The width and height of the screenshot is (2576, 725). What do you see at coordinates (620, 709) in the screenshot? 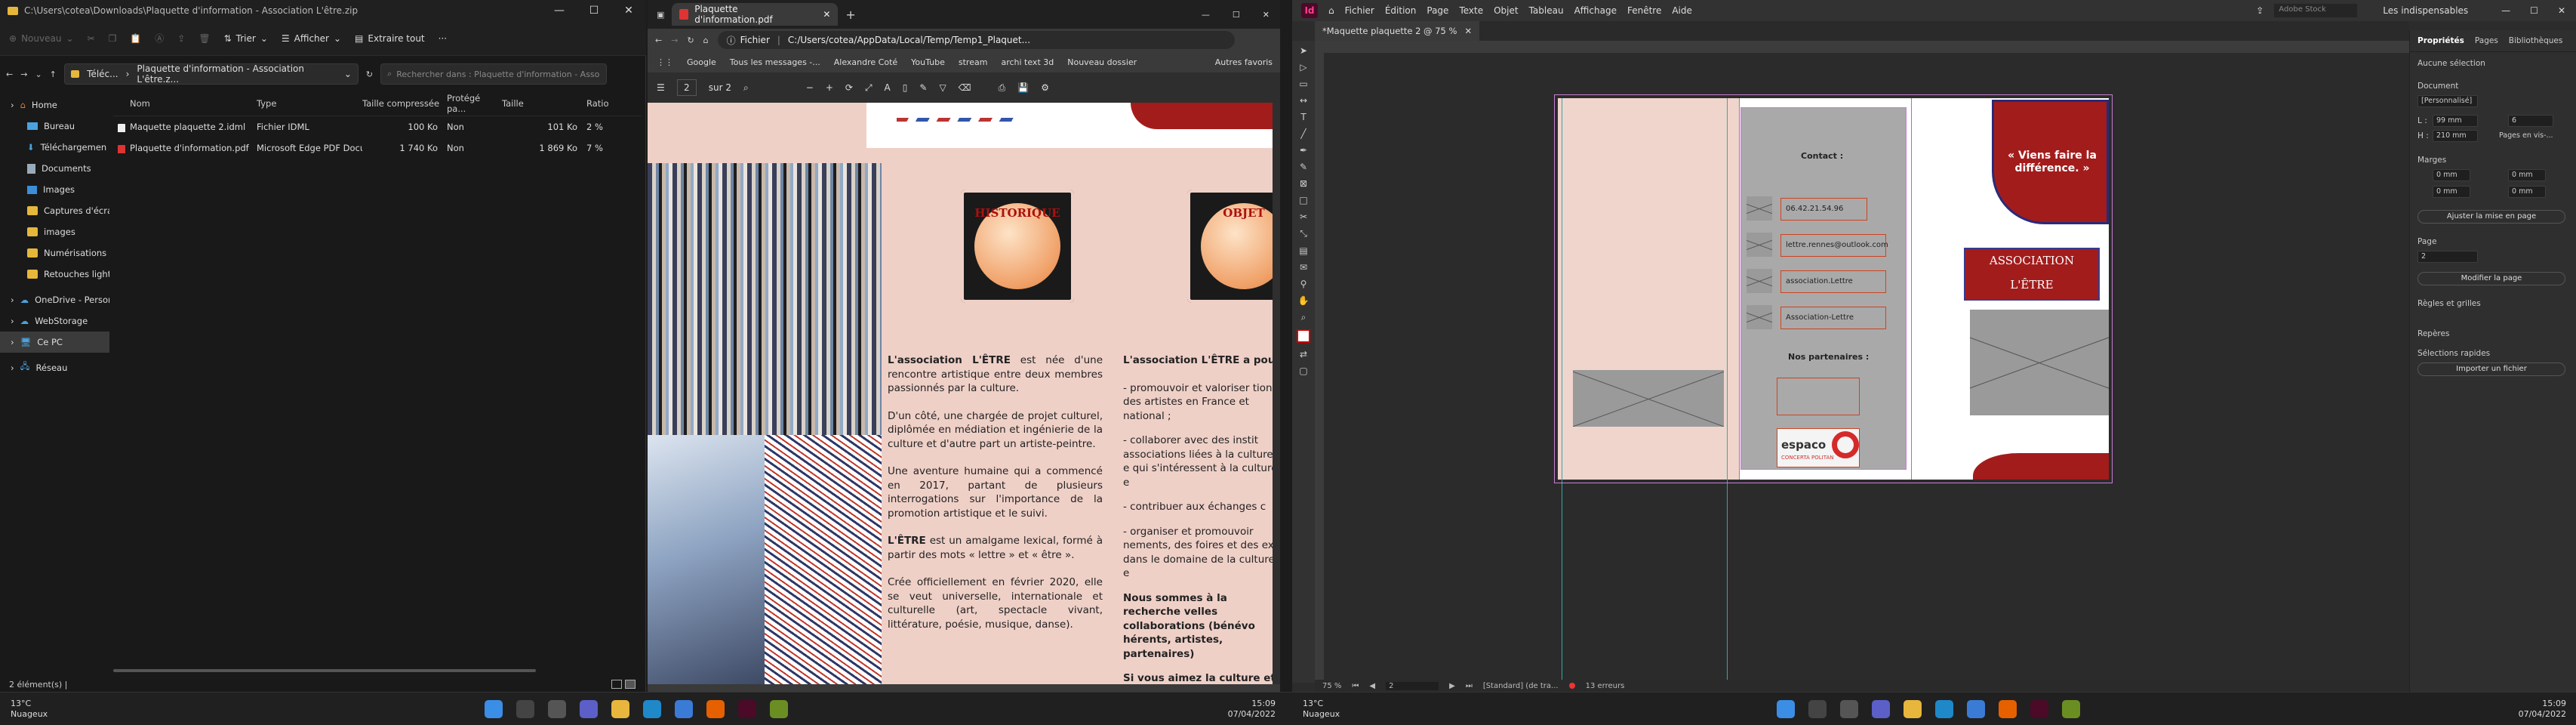
I see `file-explorer-icon` at bounding box center [620, 709].